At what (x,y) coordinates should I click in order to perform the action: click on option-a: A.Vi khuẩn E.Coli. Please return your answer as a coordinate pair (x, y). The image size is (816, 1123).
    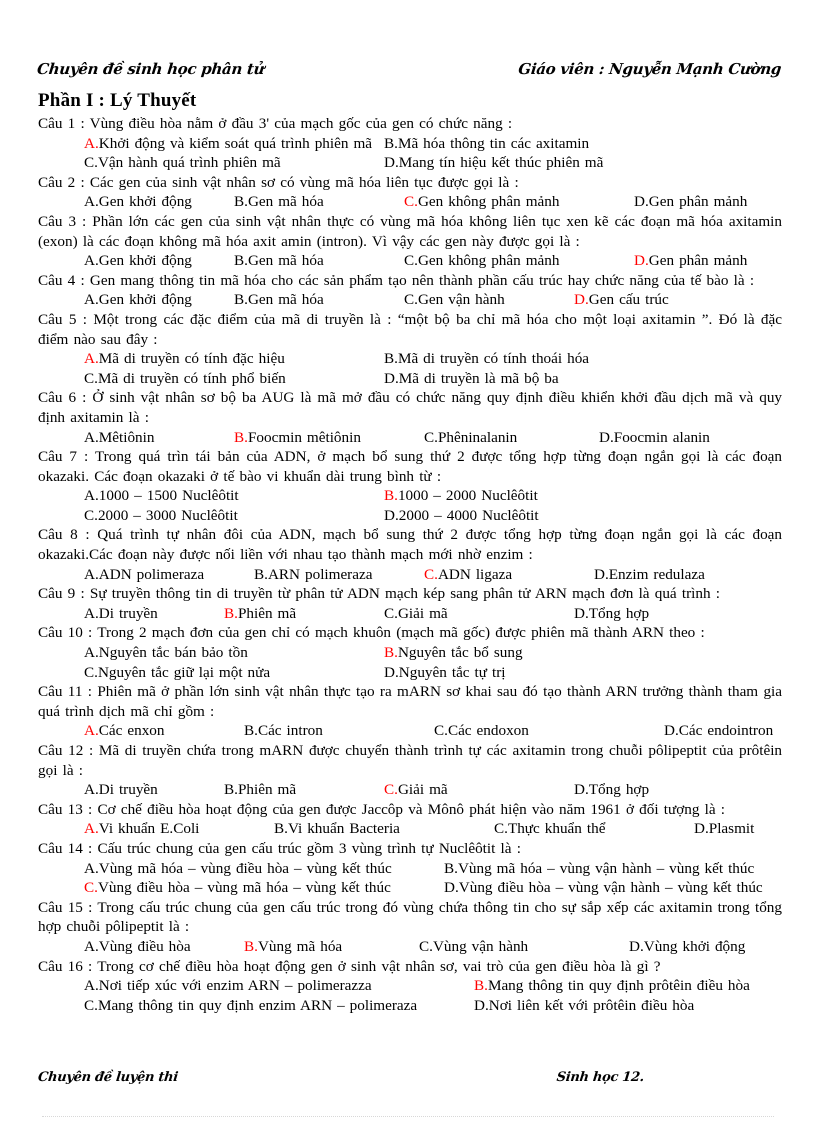
    Looking at the image, I should click on (179, 829).